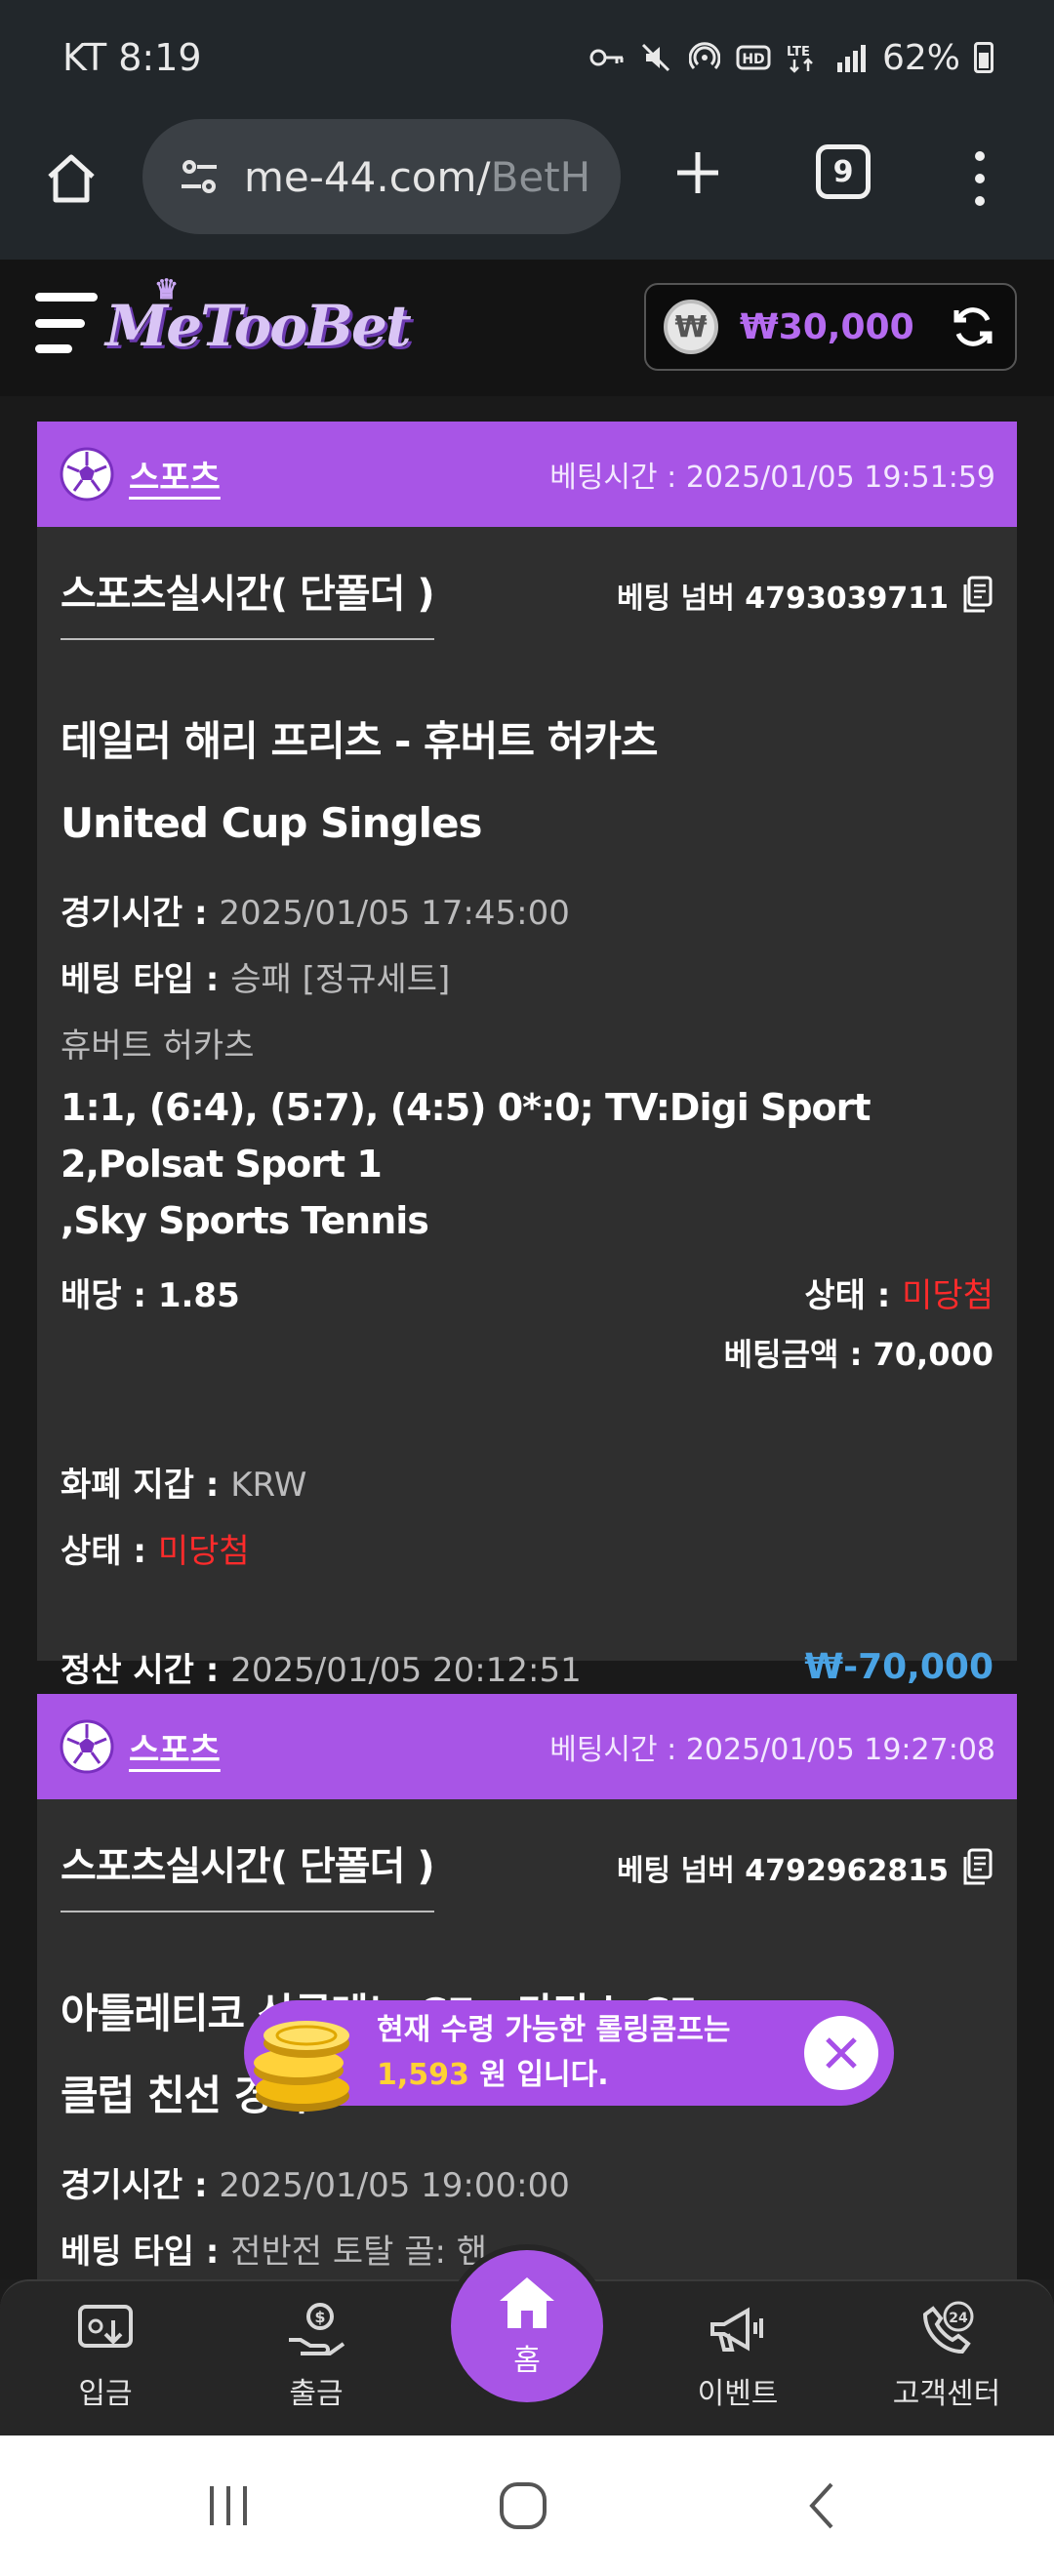  What do you see at coordinates (898, 1295) in the screenshot?
I see `status: 상태 : 미당첨` at bounding box center [898, 1295].